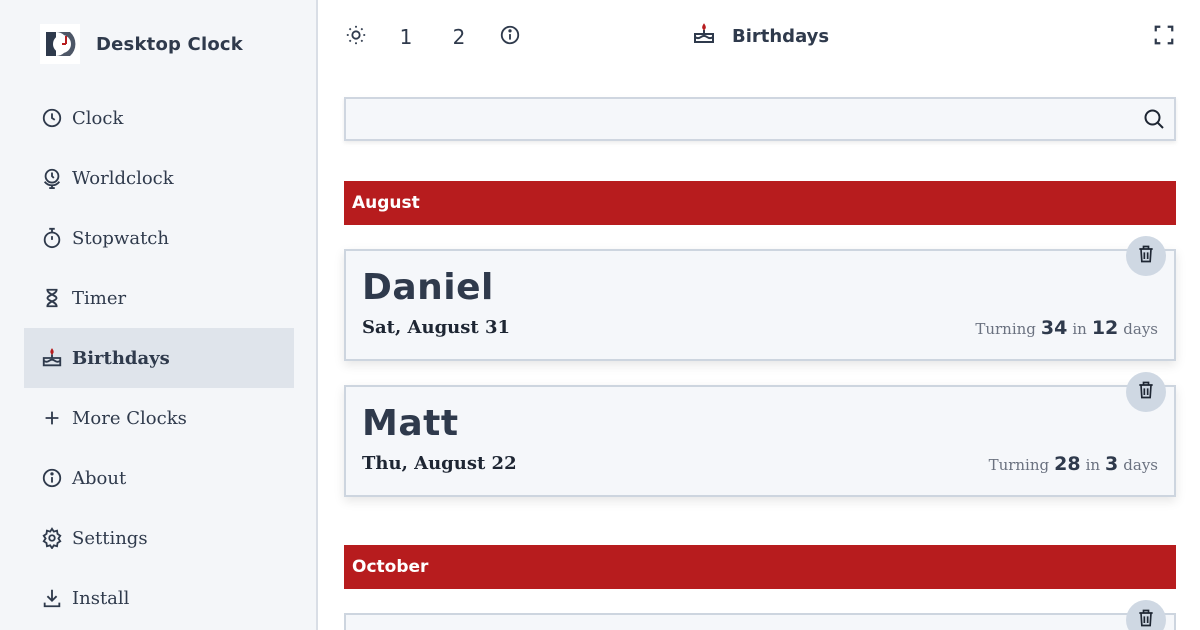 This screenshot has height=630, width=1200. I want to click on plus-icon, so click(52, 418).